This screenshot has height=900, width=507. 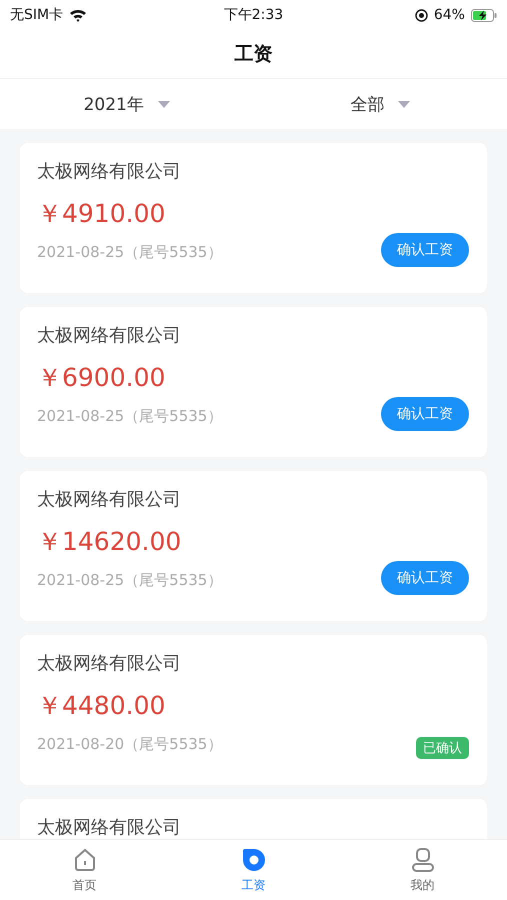 I want to click on wage-amount: ￥14620.00, so click(x=109, y=542).